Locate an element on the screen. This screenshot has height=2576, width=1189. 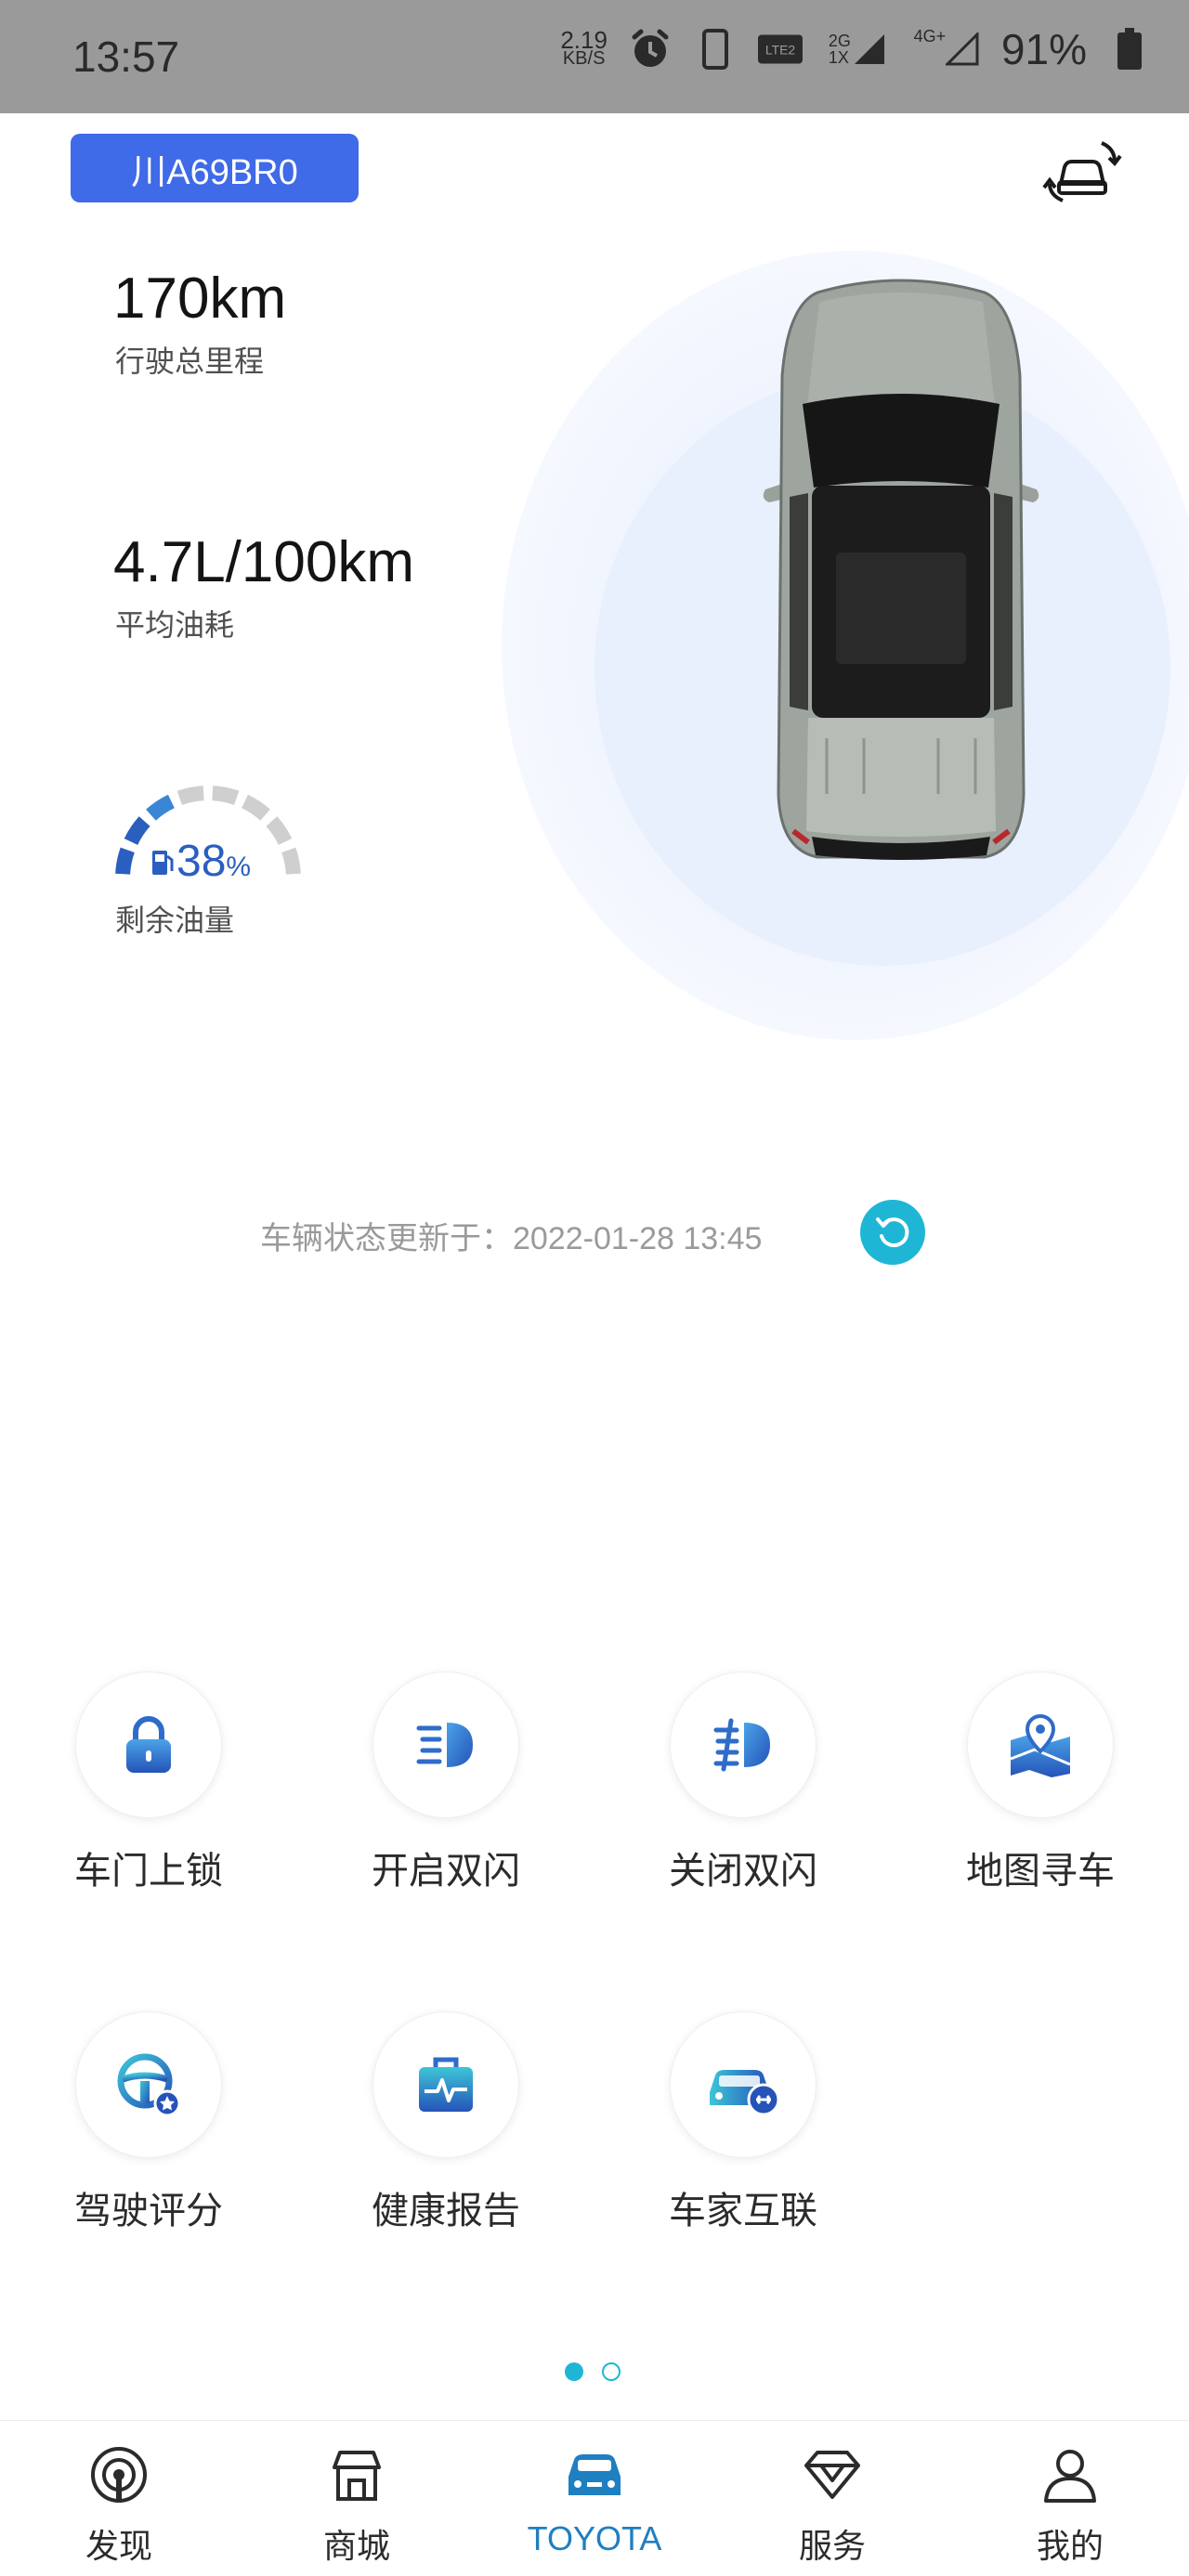
discover-icon is located at coordinates (119, 2475).